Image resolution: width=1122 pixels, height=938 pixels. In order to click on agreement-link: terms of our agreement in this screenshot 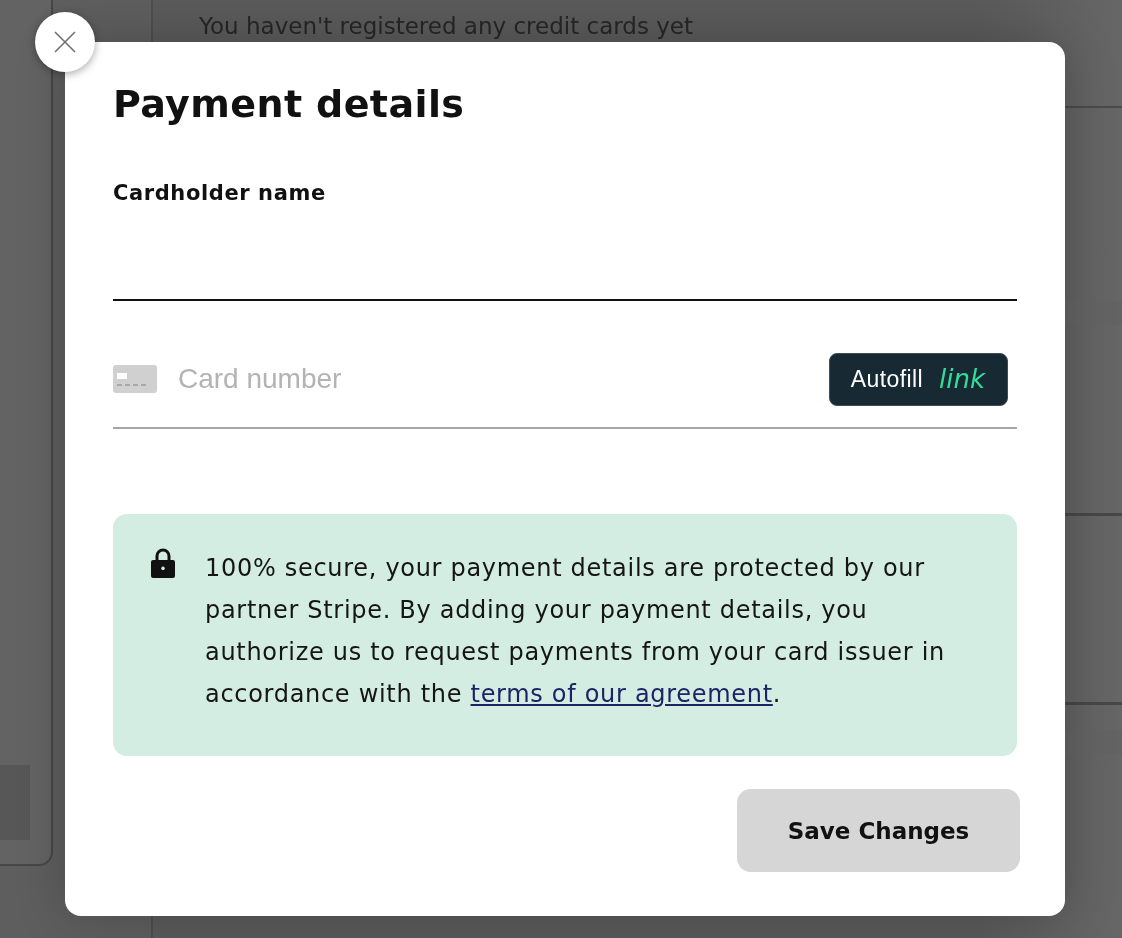, I will do `click(621, 694)`.